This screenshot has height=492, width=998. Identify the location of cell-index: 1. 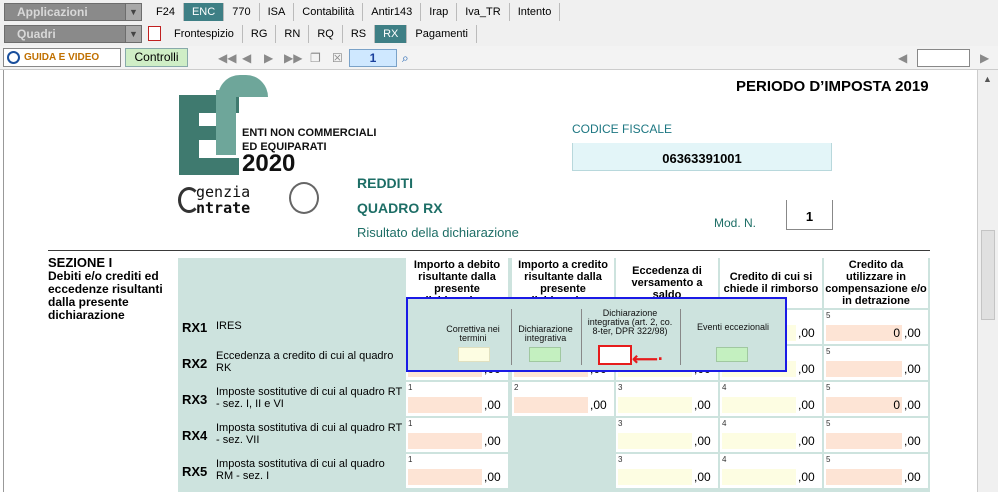
(410, 423).